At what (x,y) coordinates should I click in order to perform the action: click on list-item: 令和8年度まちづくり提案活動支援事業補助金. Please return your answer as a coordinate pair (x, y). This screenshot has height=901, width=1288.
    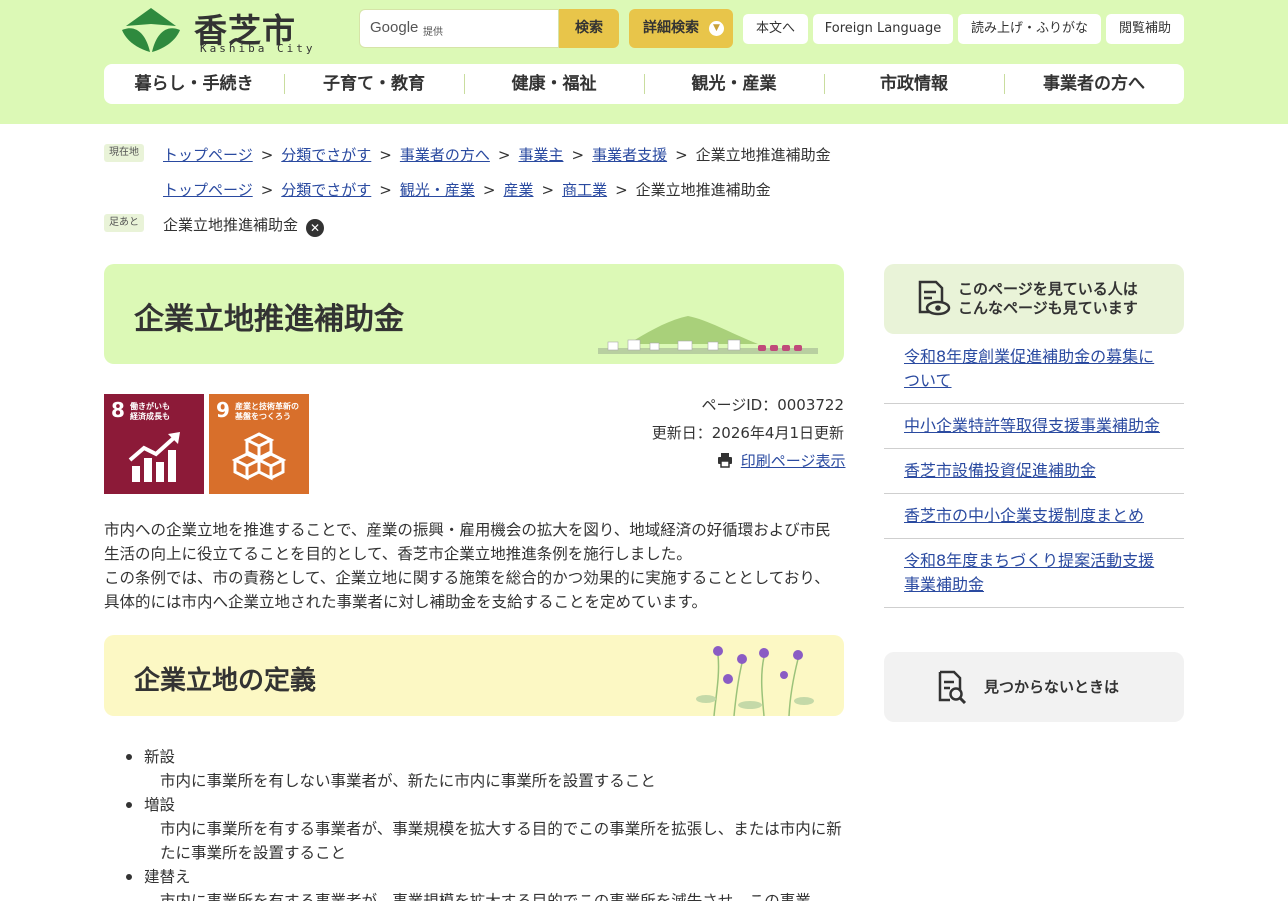
    Looking at the image, I should click on (1034, 573).